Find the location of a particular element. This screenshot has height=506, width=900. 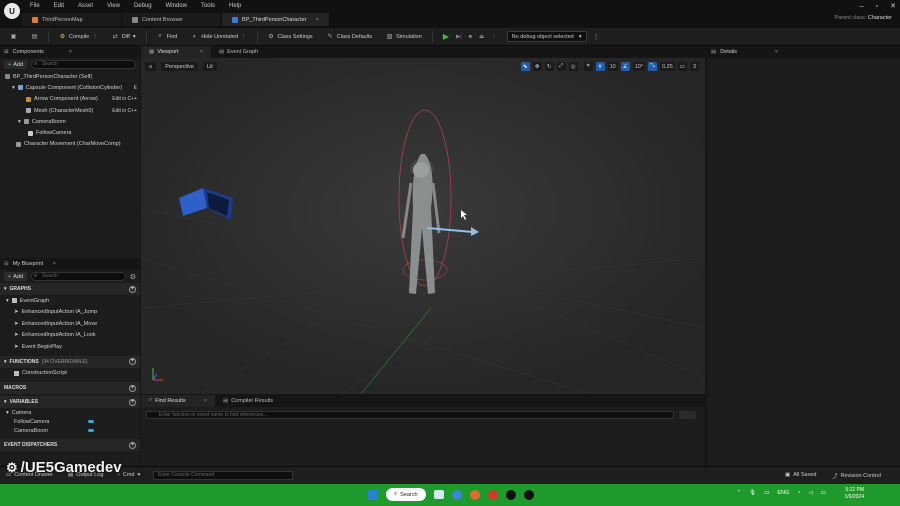

debug-object-select: No debug object selected ▾ is located at coordinates (546, 36).